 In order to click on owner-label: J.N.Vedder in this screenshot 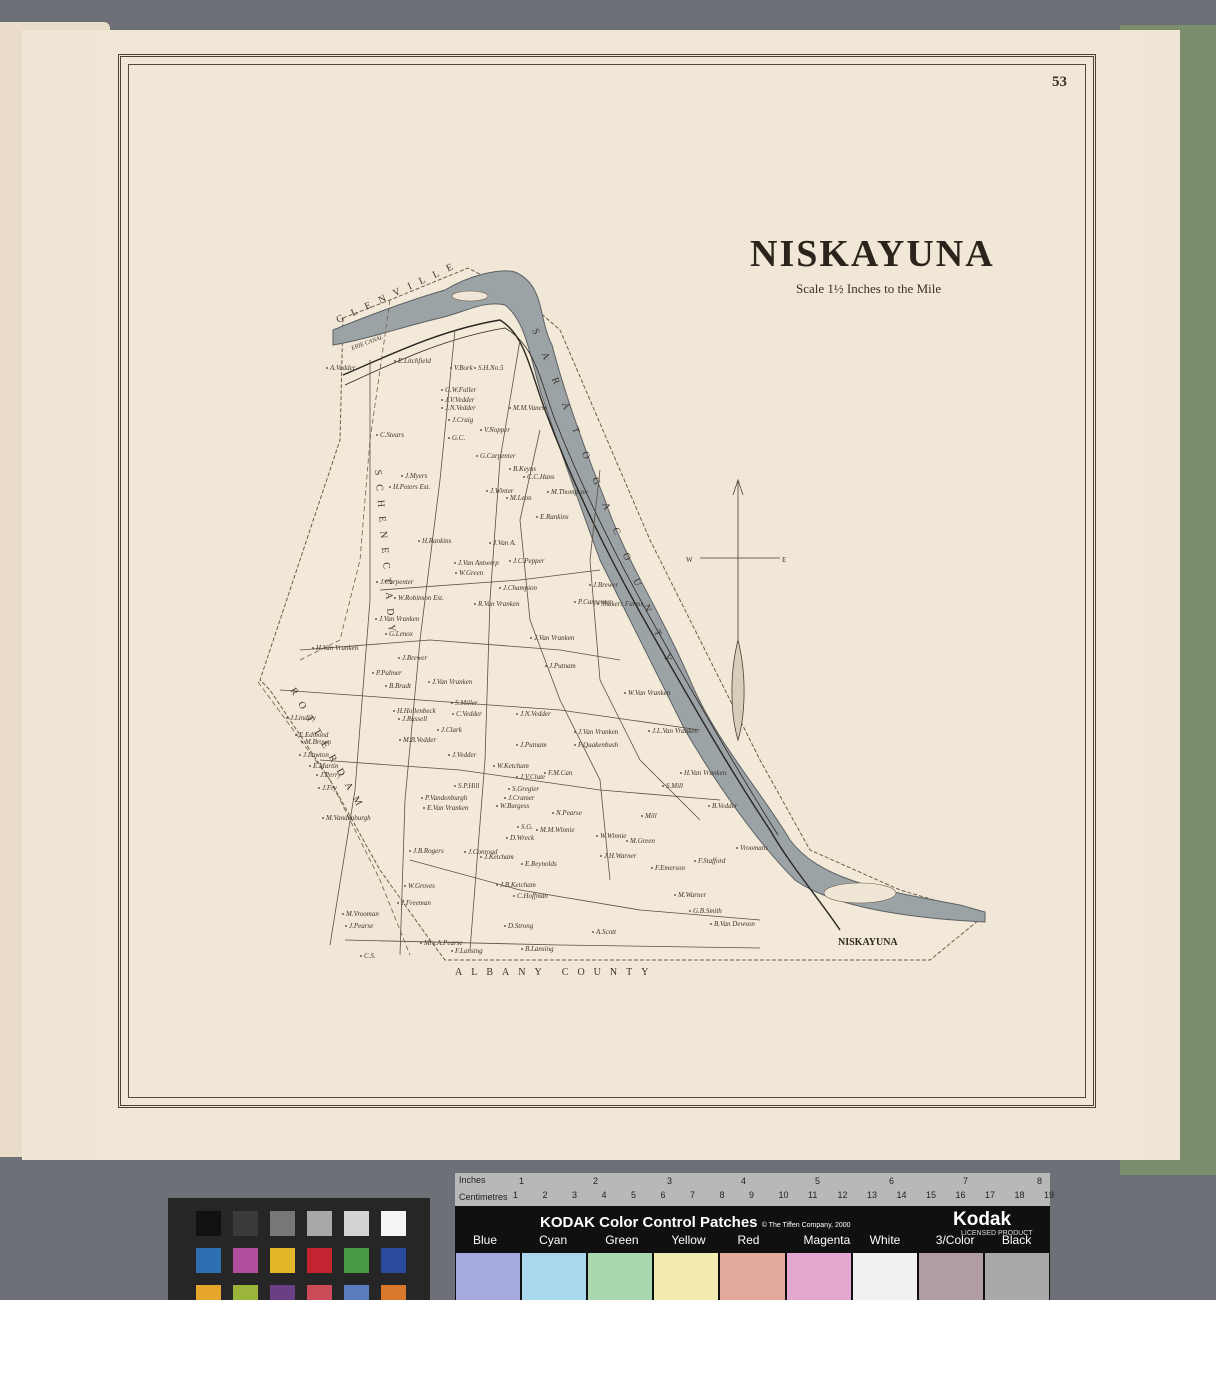, I will do `click(535, 714)`.